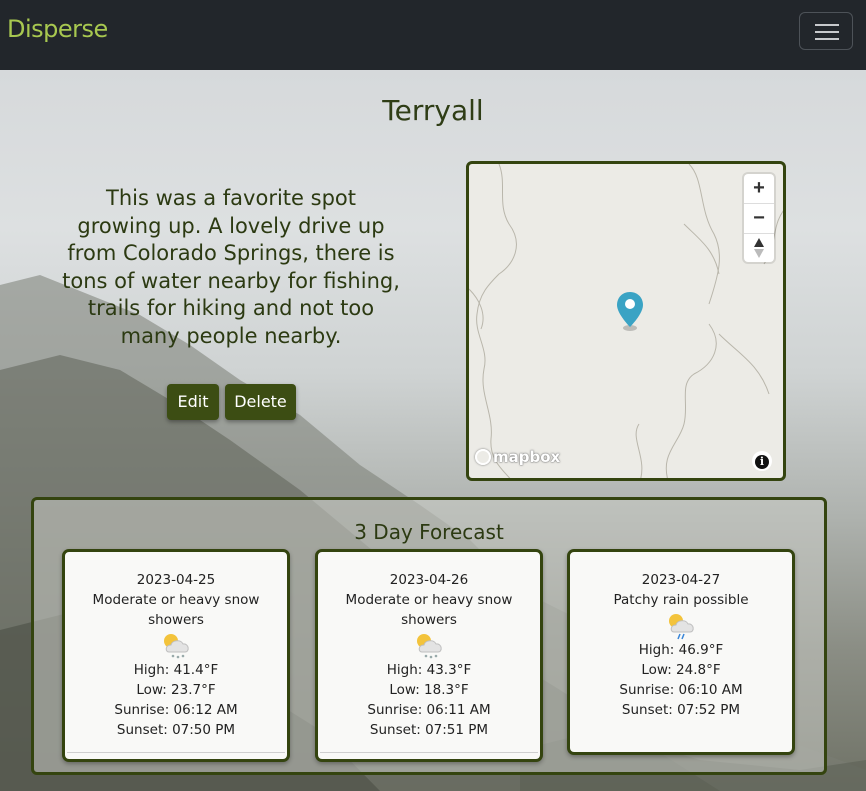 The height and width of the screenshot is (791, 866). What do you see at coordinates (827, 25) in the screenshot?
I see `hamburger-icon` at bounding box center [827, 25].